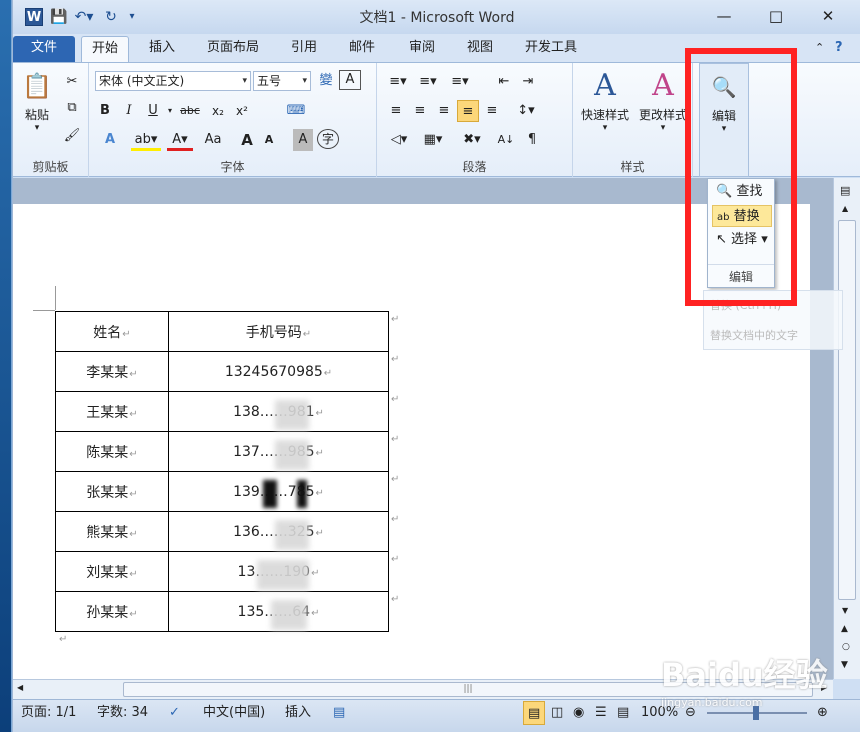 The image size is (860, 732). I want to click on maximize-icon: □, so click(776, 16).